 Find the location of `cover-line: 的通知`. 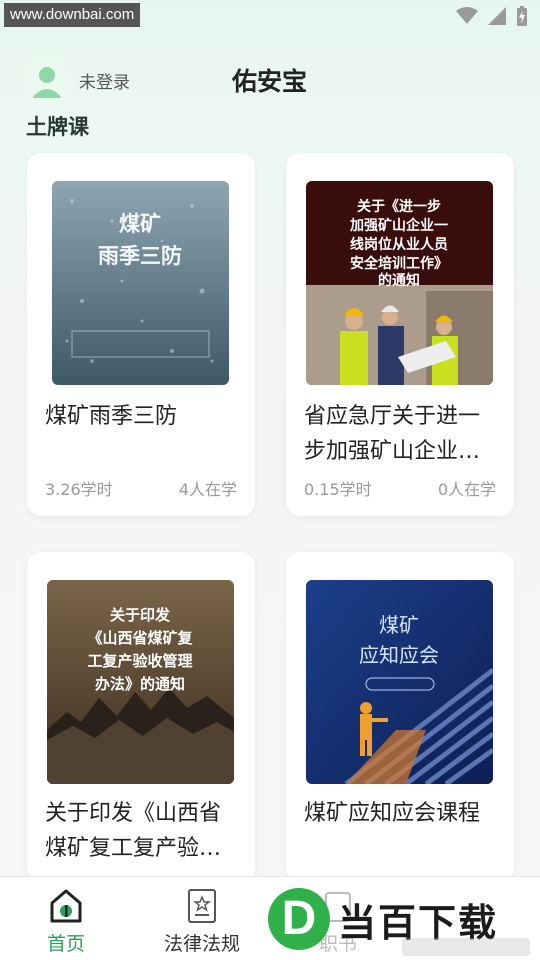

cover-line: 的通知 is located at coordinates (399, 280).